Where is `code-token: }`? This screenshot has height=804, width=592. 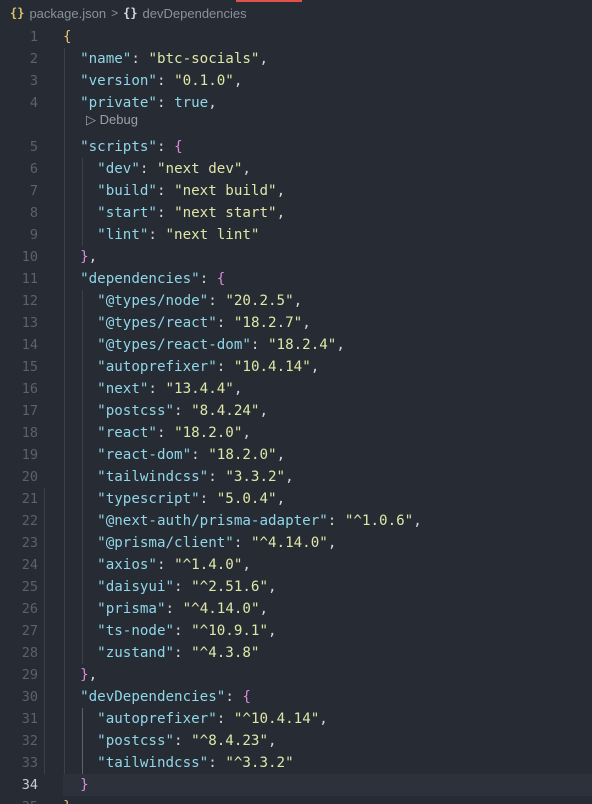
code-token: } is located at coordinates (84, 675).